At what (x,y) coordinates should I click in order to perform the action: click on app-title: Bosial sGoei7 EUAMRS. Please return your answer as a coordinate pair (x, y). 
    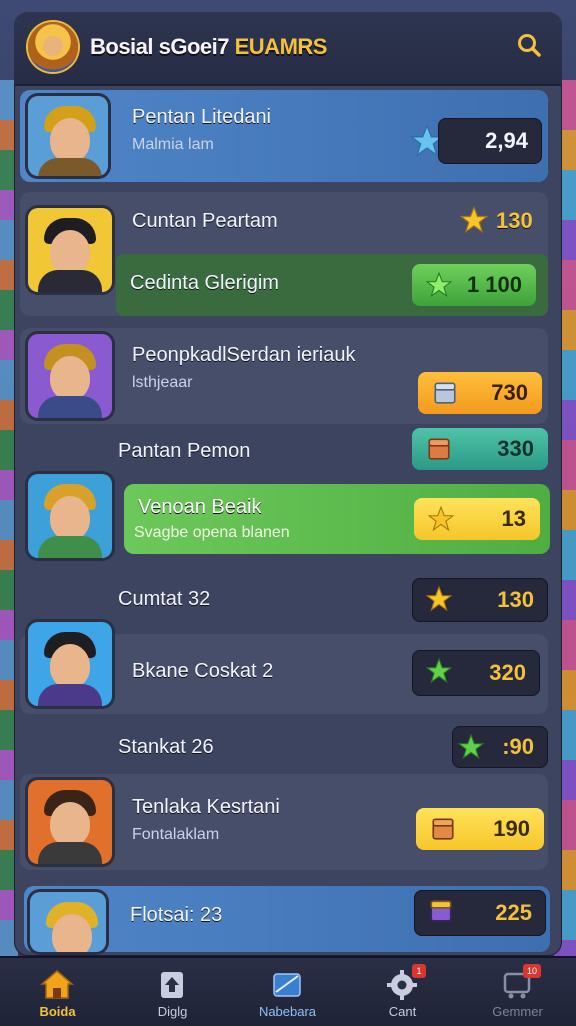
    Looking at the image, I should click on (208, 46).